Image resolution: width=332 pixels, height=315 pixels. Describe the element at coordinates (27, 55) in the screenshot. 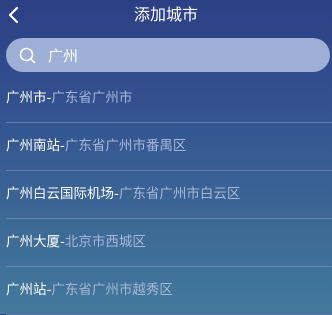

I see `search-icon` at that location.